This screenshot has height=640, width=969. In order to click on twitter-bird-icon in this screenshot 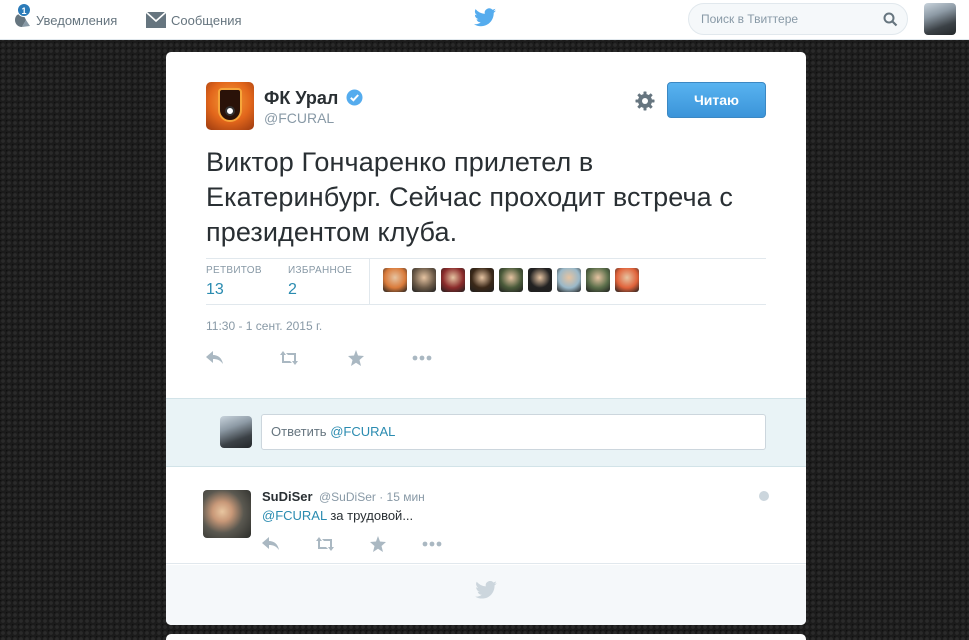, I will do `click(486, 590)`.